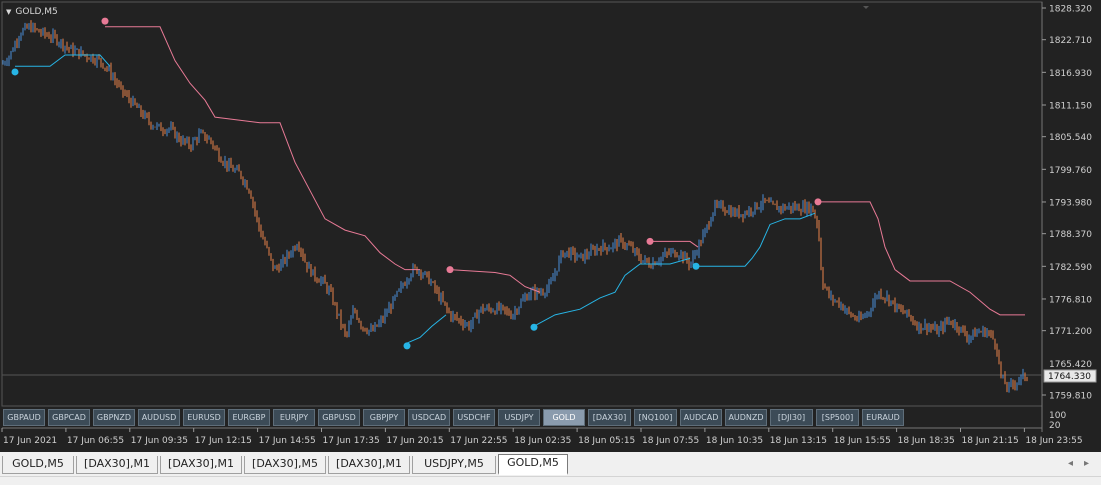 Image resolution: width=1101 pixels, height=485 pixels. What do you see at coordinates (1055, 426) in the screenshot?
I see `indicator-scale-label: 20` at bounding box center [1055, 426].